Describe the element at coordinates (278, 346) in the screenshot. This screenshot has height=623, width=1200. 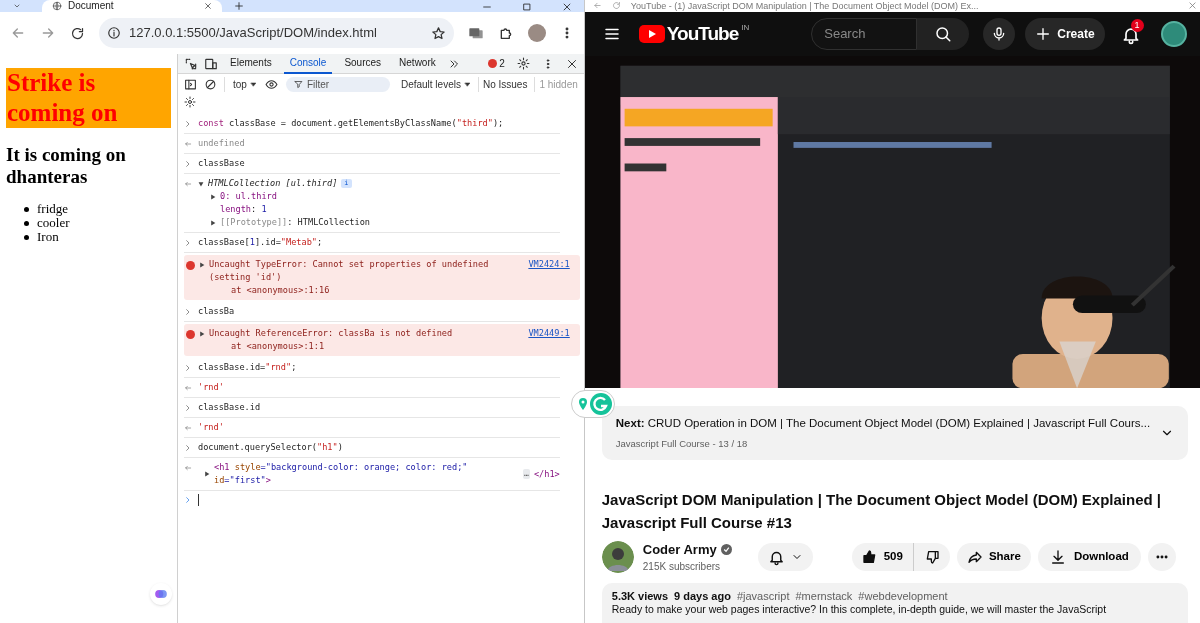
I see `stack-trace: at <anonymous>:1:1` at that location.